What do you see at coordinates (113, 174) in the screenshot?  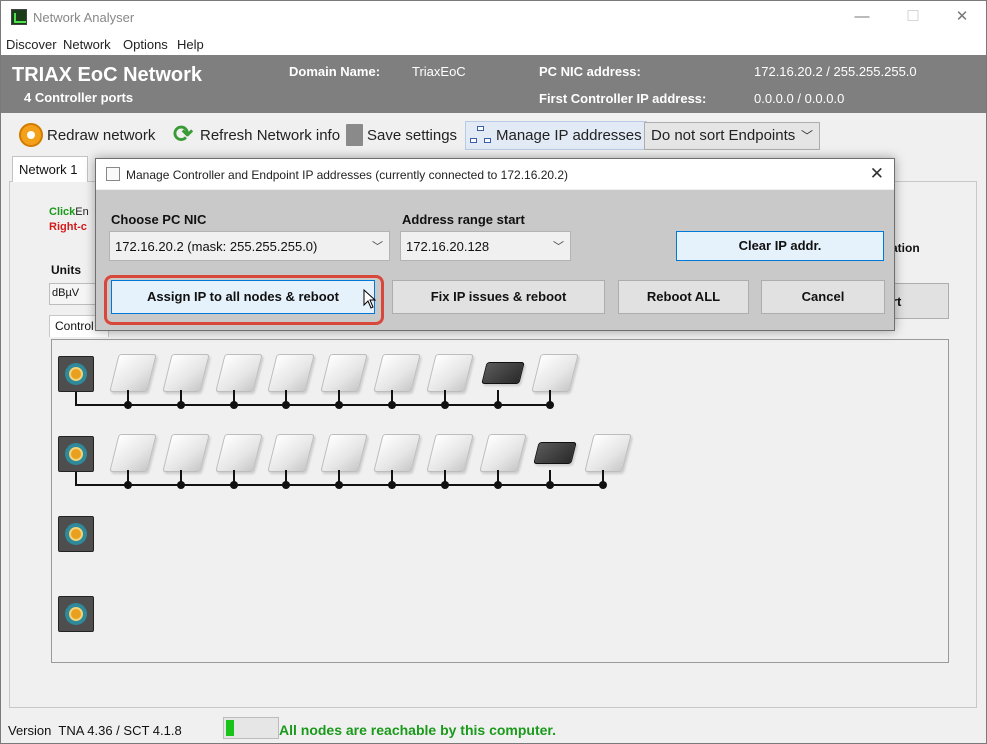 I see `java-icon` at bounding box center [113, 174].